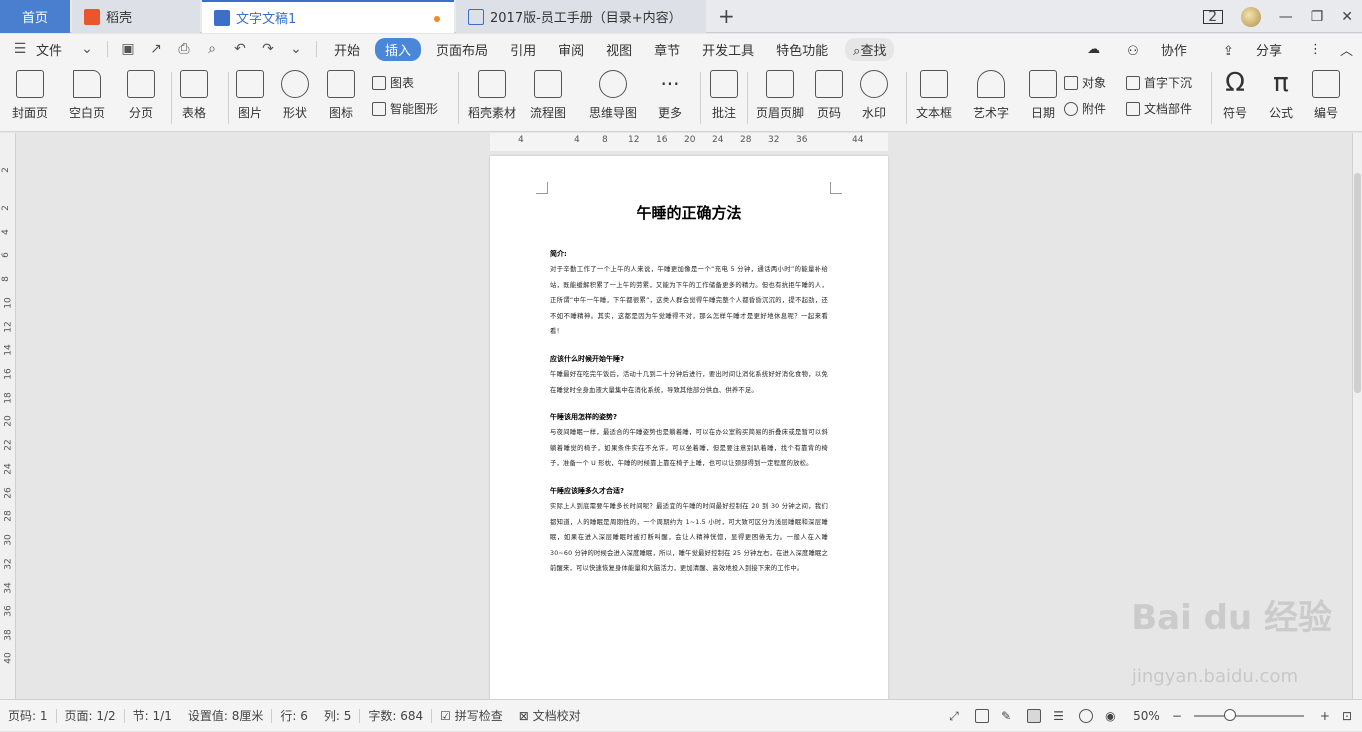 The width and height of the screenshot is (1362, 732). What do you see at coordinates (90, 715) in the screenshot?
I see `status-pages: 页面: 1/2` at bounding box center [90, 715].